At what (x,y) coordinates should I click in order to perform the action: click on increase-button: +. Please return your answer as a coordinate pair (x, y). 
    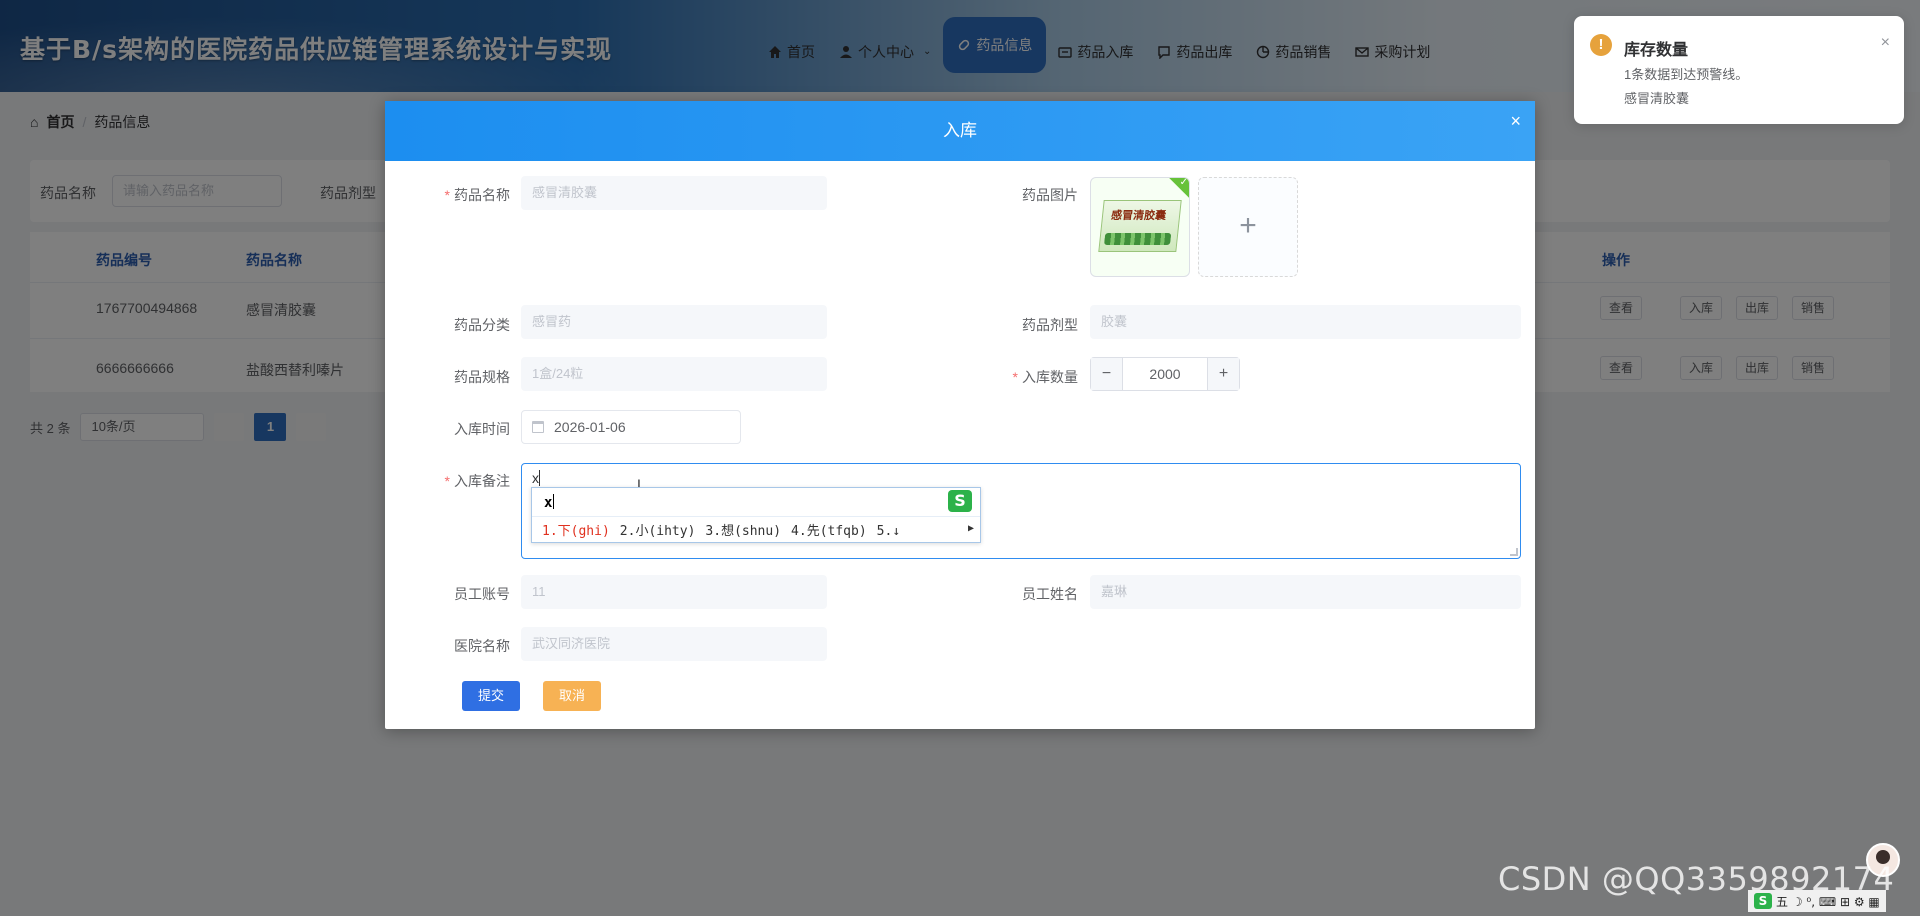
    Looking at the image, I should click on (1223, 374).